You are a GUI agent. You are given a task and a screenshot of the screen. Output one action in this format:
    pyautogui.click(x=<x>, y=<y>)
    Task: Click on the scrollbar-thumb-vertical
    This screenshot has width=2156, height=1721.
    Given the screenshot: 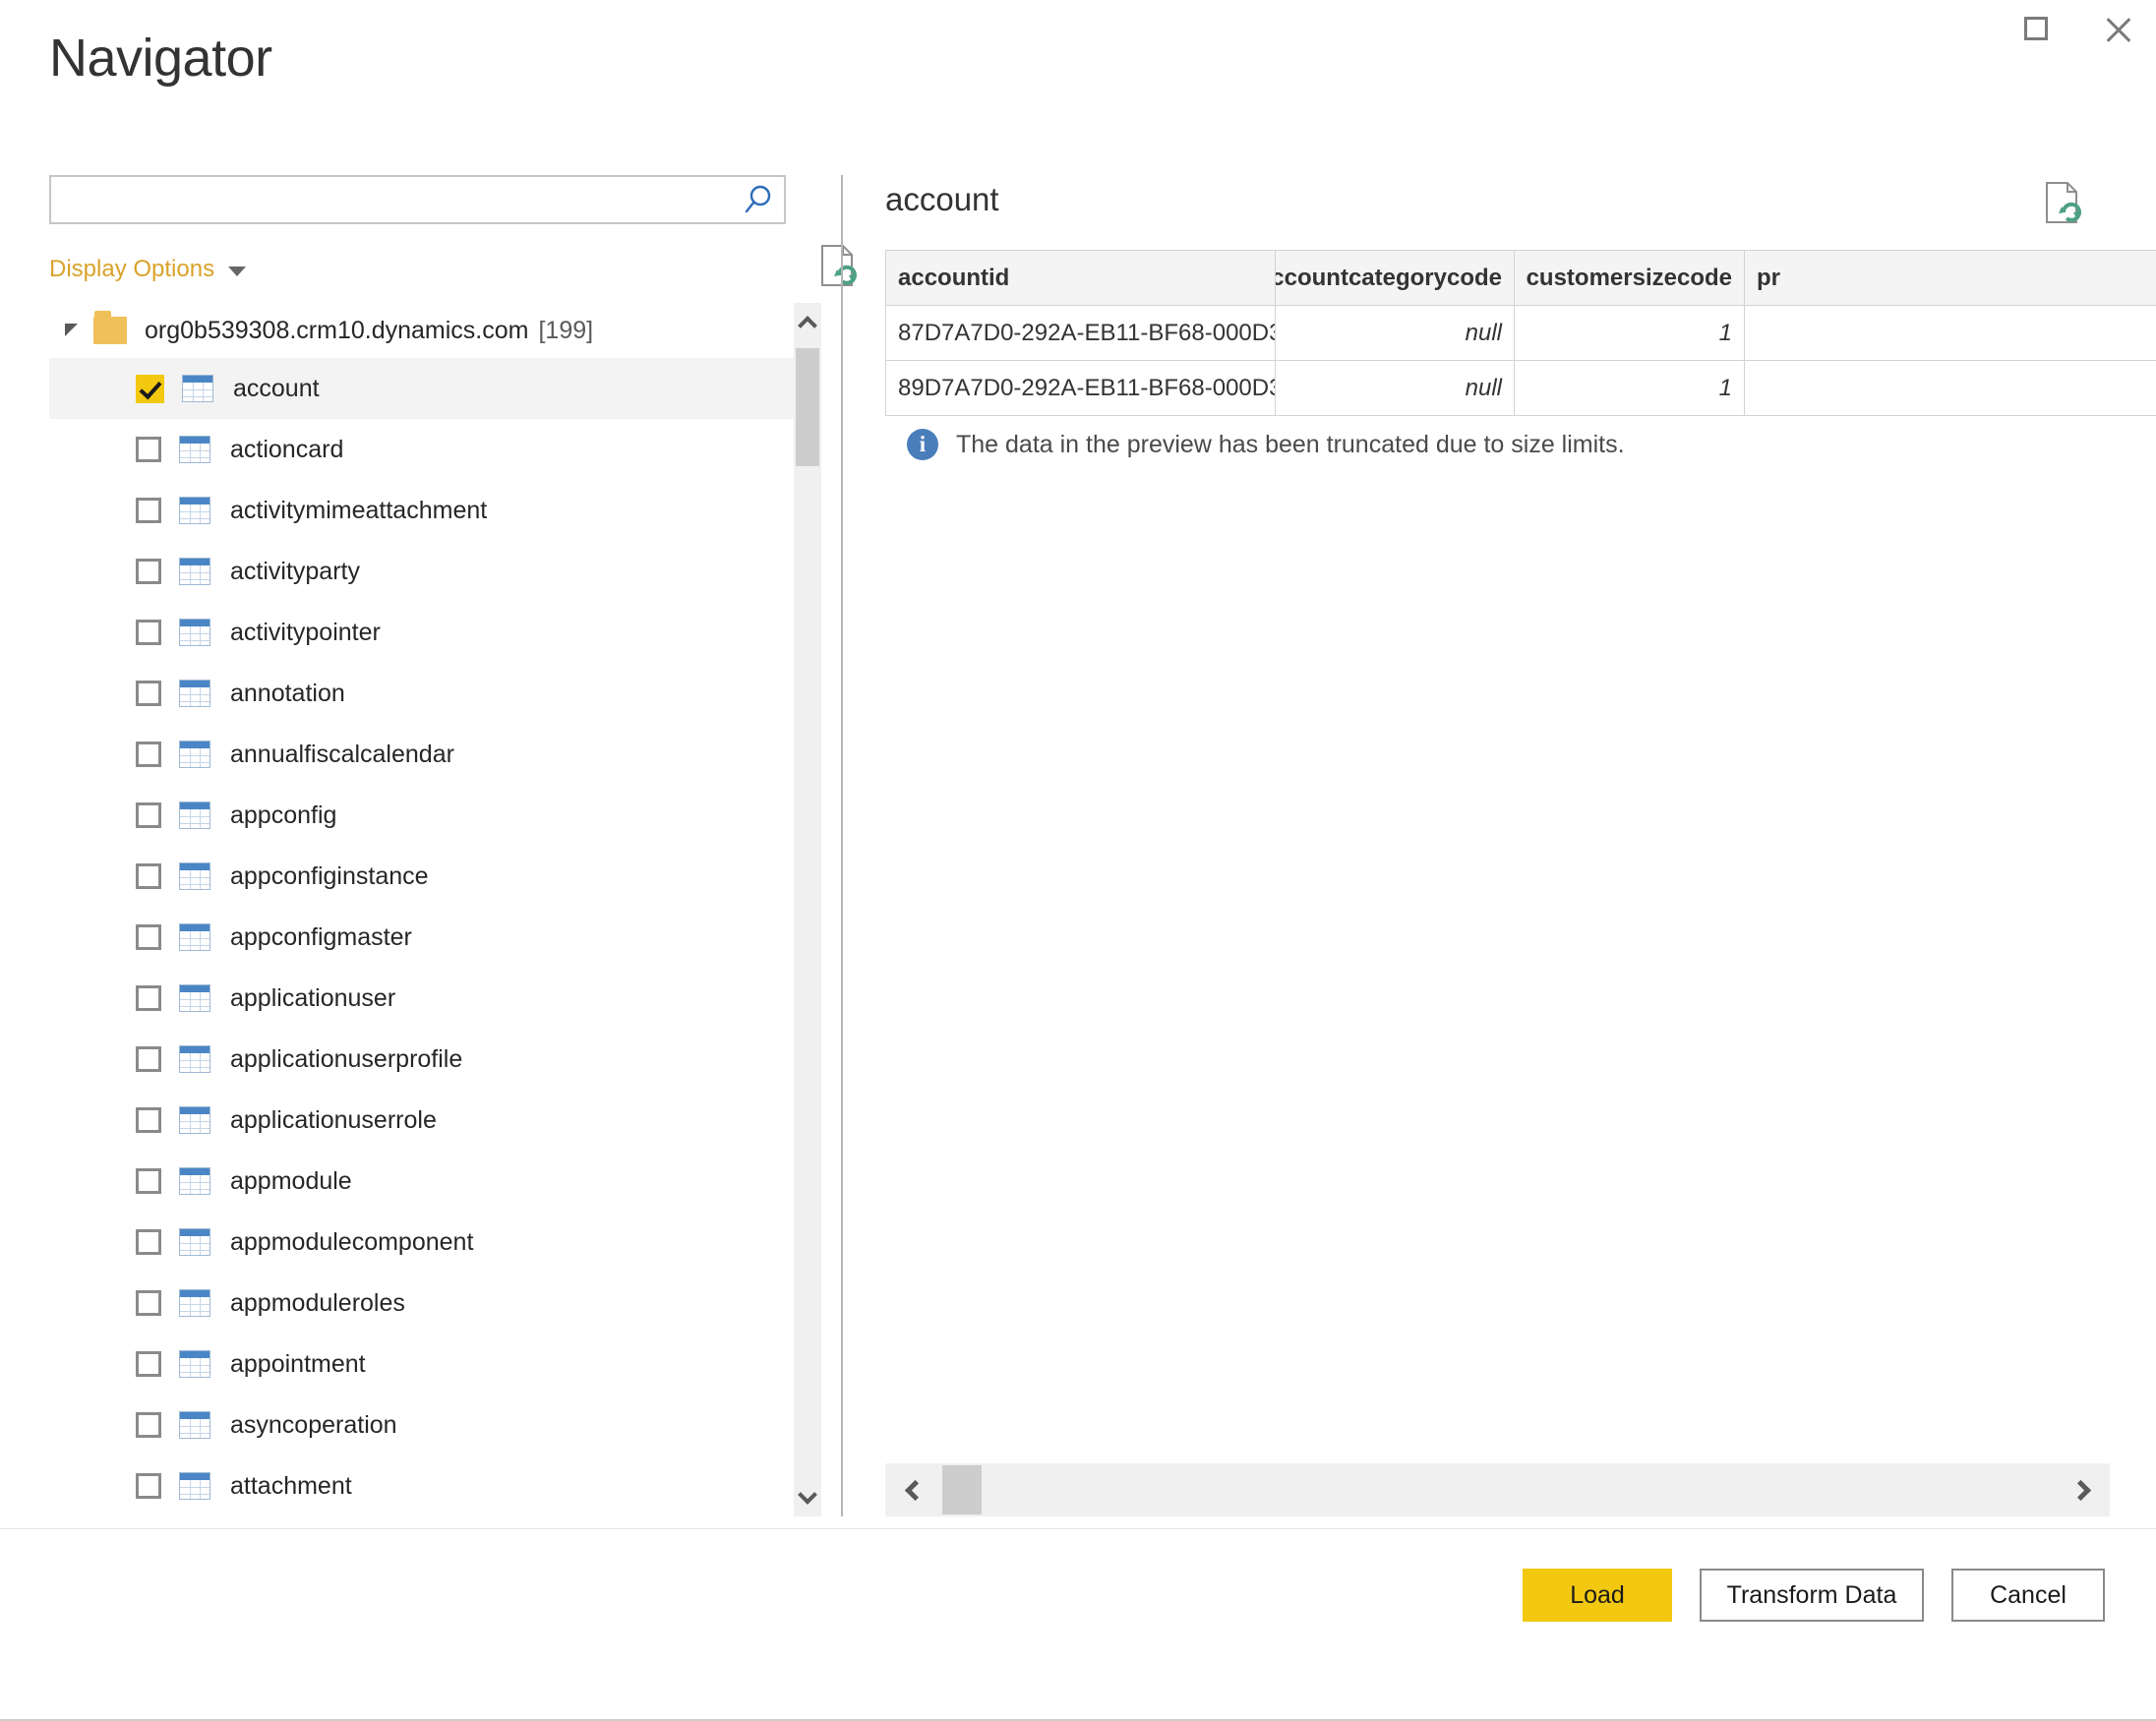 What is the action you would take?
    pyautogui.click(x=807, y=407)
    